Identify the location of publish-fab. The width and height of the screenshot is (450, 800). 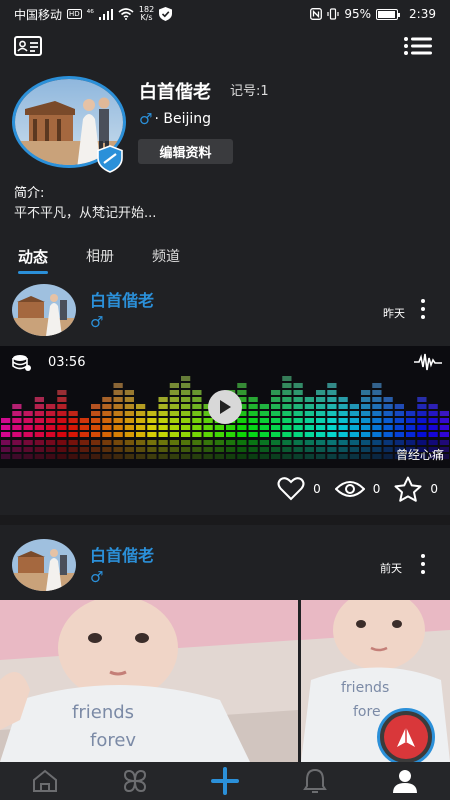
(406, 737).